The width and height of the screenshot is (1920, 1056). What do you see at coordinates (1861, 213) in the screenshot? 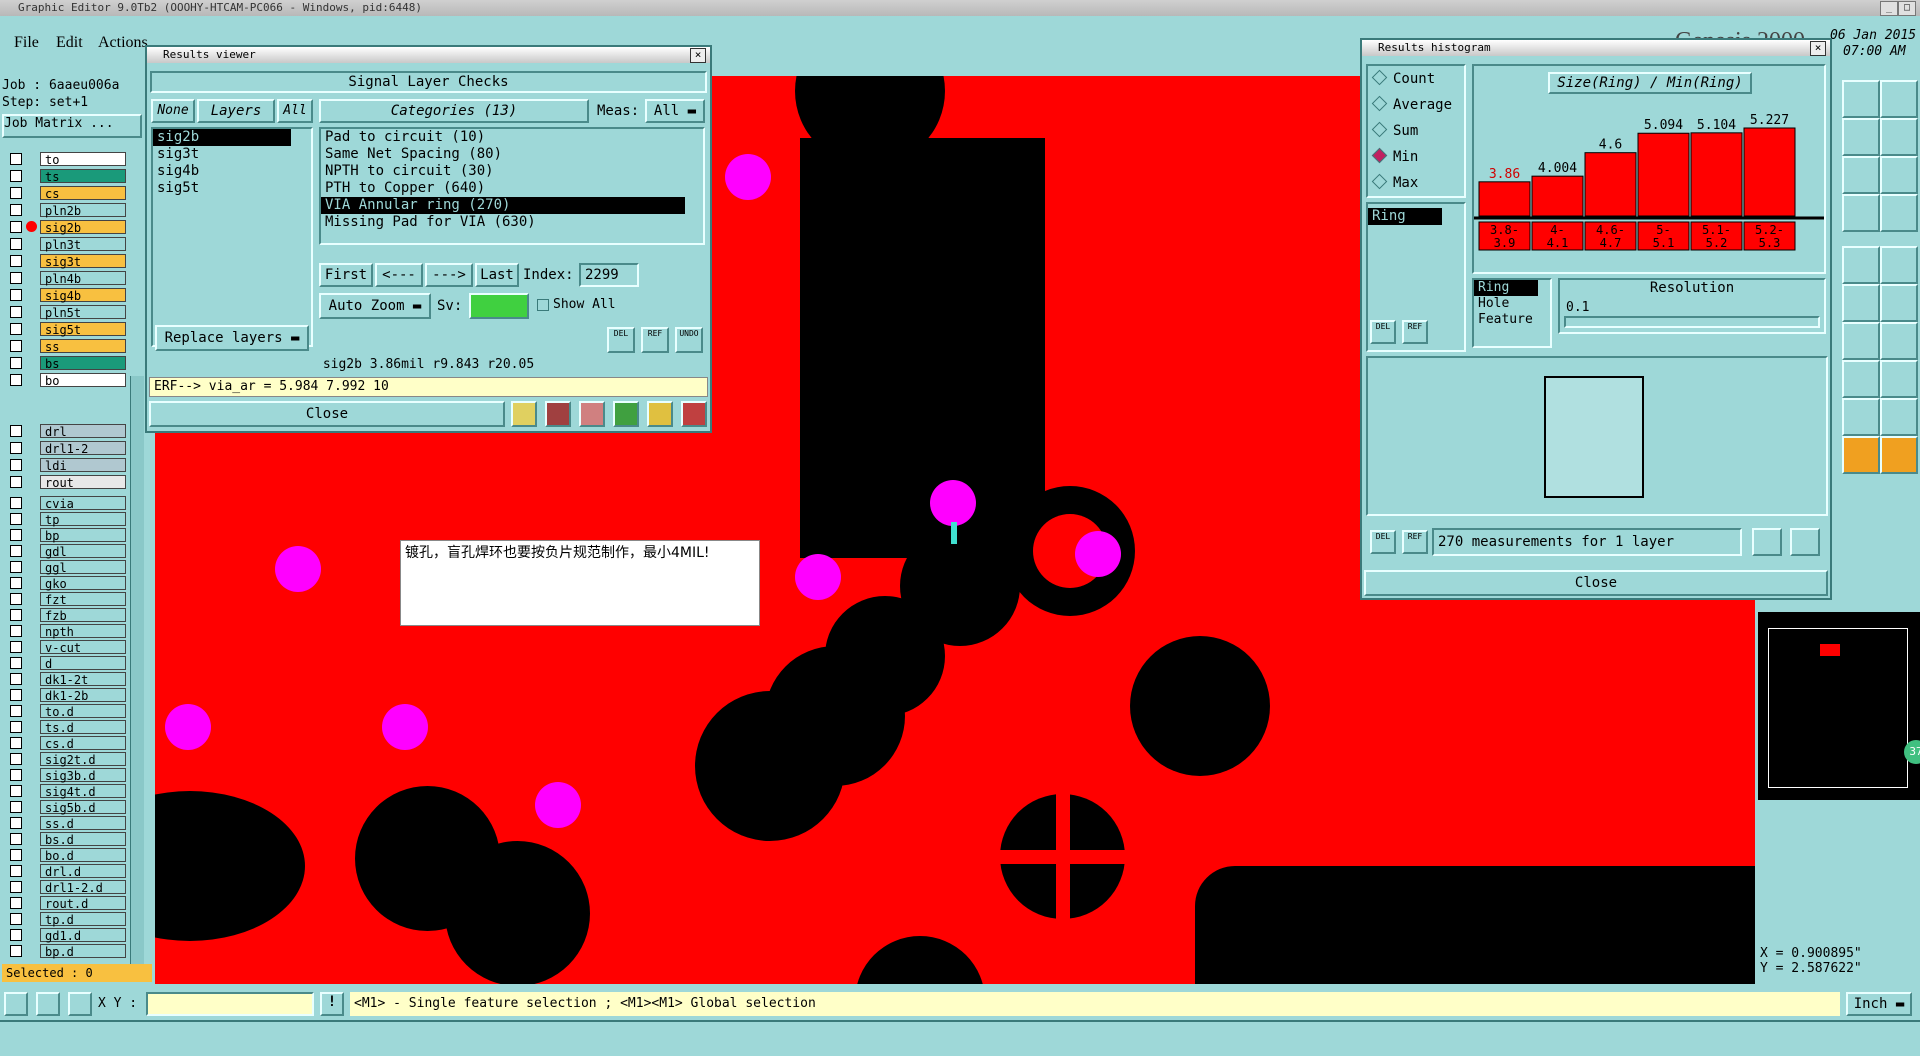
I see `snap-icon` at bounding box center [1861, 213].